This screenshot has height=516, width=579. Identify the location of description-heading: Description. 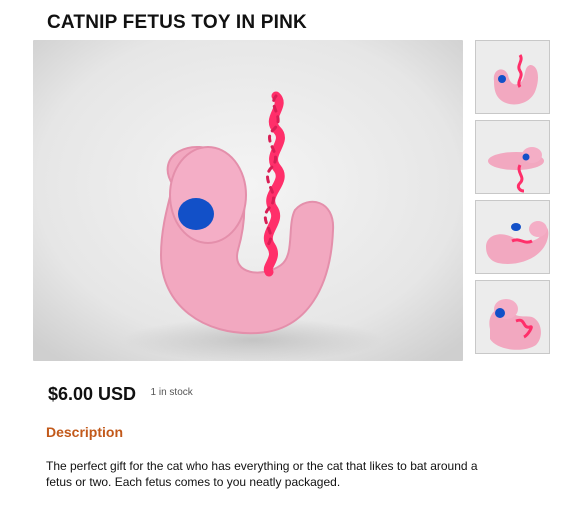
(85, 432).